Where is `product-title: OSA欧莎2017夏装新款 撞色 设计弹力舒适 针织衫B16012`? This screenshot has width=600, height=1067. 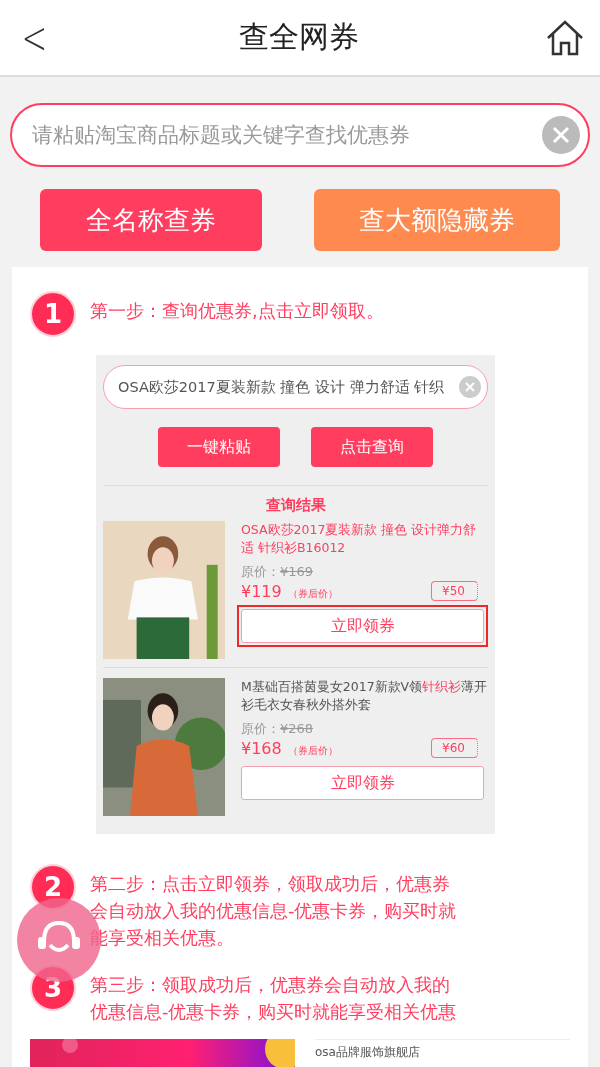 product-title: OSA欧莎2017夏装新款 撞色 设计弹力舒适 针织衫B16012 is located at coordinates (359, 539).